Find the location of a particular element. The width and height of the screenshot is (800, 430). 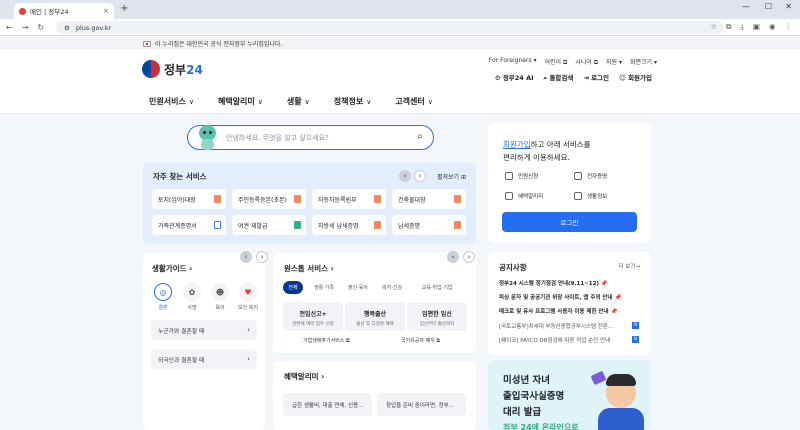

onestop-card: 전입신고+ 한번에 여러 업무 신청 is located at coordinates (313, 316).